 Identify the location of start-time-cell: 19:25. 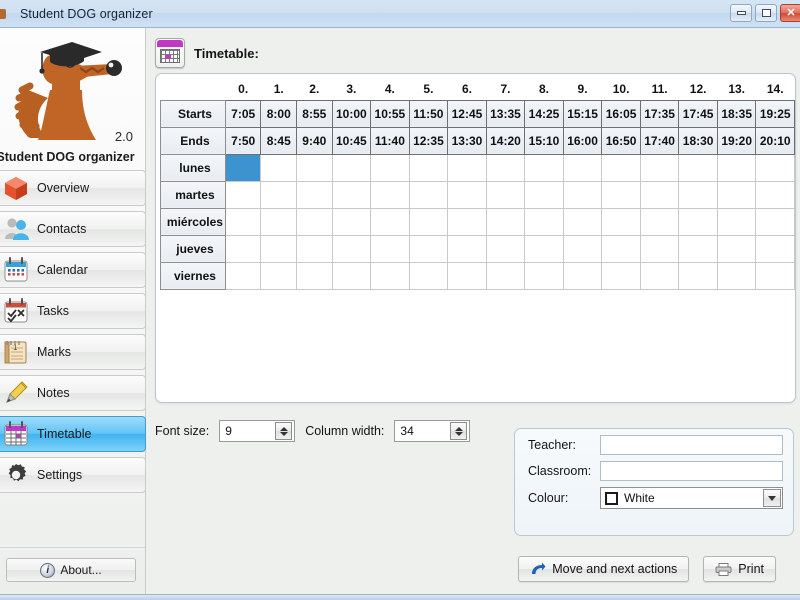
(775, 113).